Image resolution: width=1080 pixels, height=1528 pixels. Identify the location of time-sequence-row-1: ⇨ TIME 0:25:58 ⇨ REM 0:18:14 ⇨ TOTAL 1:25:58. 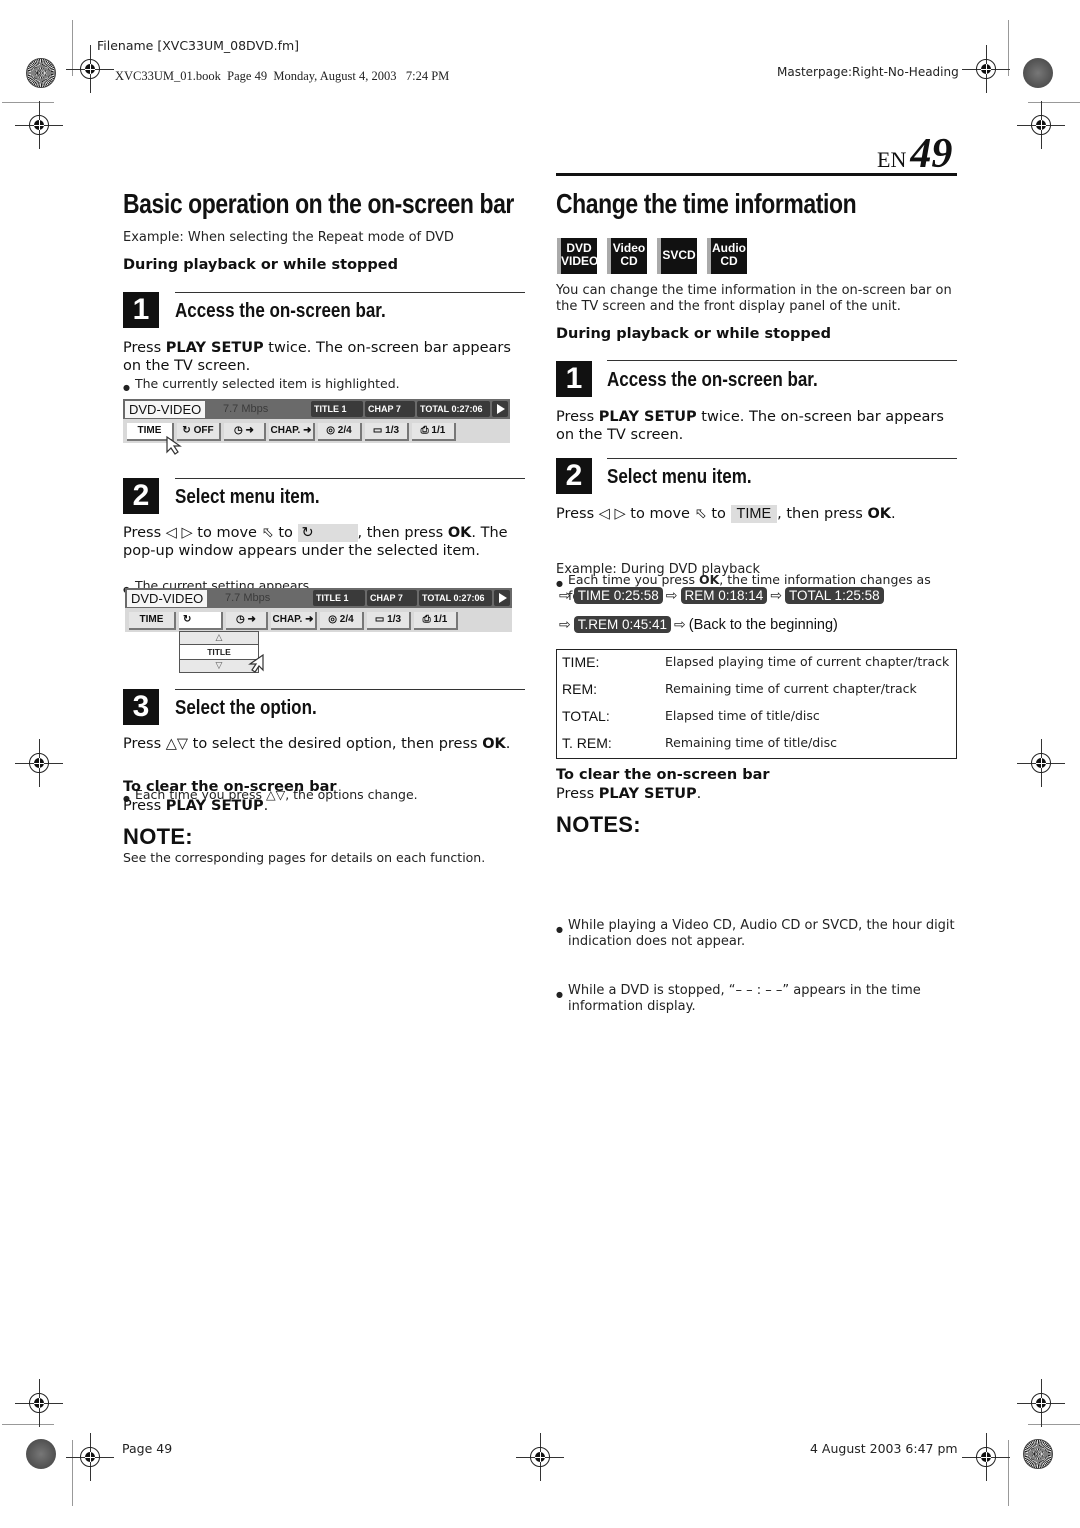
(720, 594).